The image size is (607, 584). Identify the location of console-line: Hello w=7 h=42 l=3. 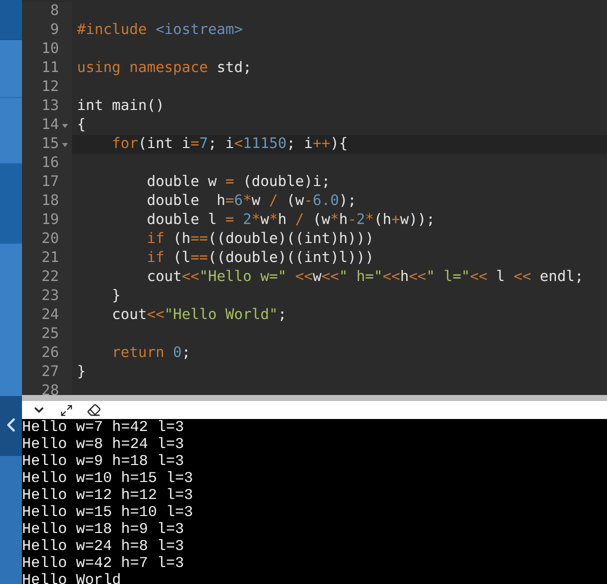
(104, 427).